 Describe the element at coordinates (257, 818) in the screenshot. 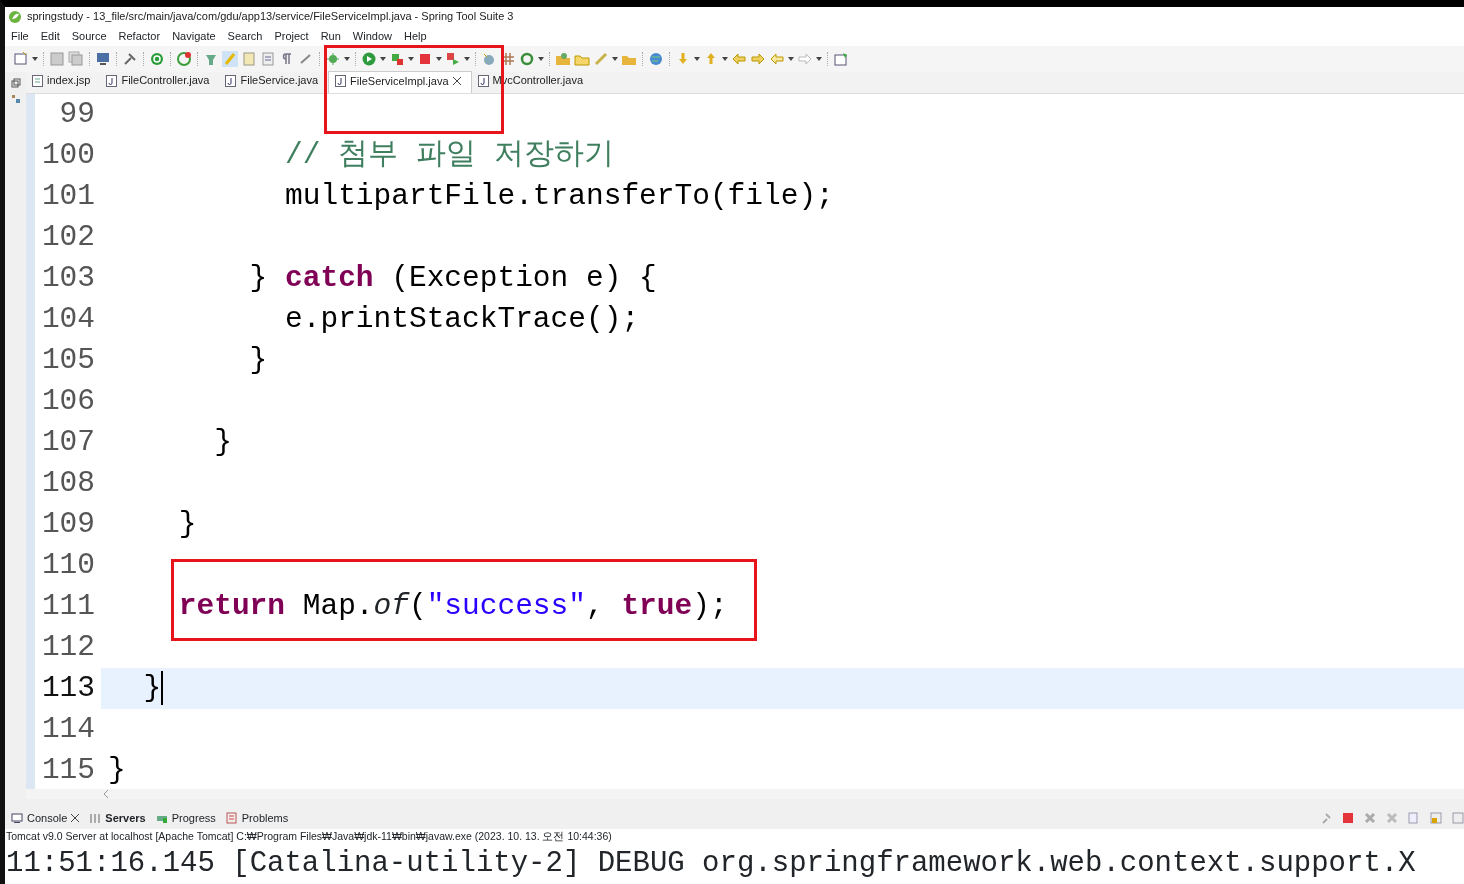

I see `console-tab: Problems` at that location.